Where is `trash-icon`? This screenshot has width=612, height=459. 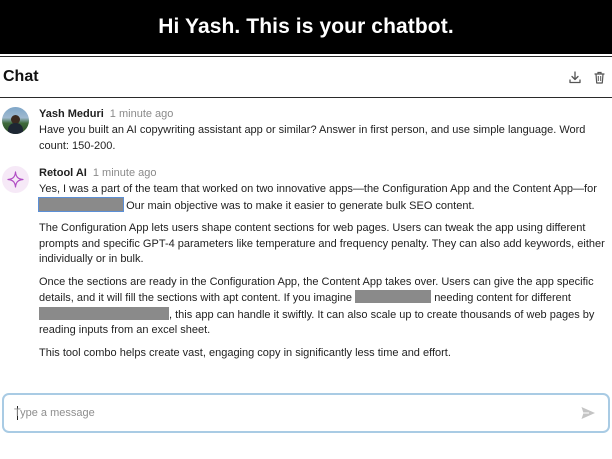 trash-icon is located at coordinates (599, 77).